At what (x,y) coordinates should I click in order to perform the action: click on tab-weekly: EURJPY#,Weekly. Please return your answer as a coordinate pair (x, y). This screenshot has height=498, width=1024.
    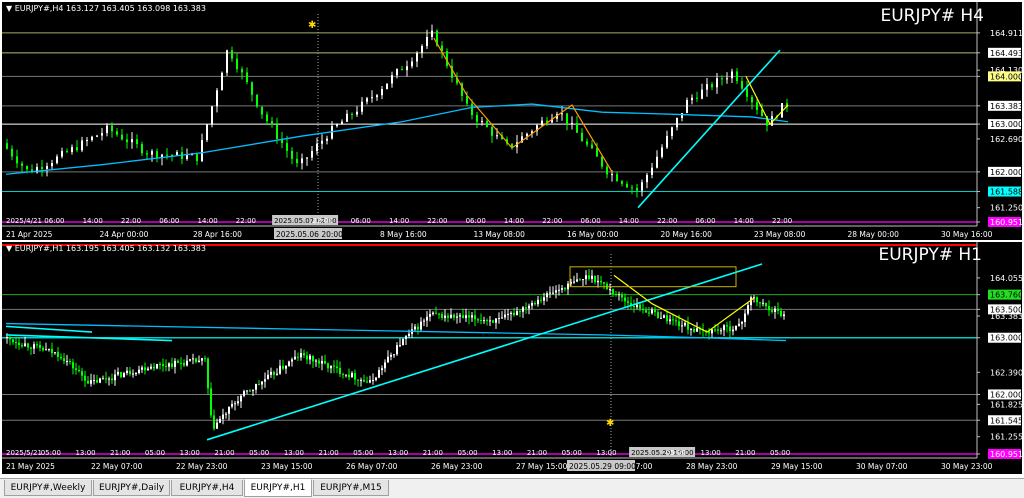
    Looking at the image, I should click on (48, 488).